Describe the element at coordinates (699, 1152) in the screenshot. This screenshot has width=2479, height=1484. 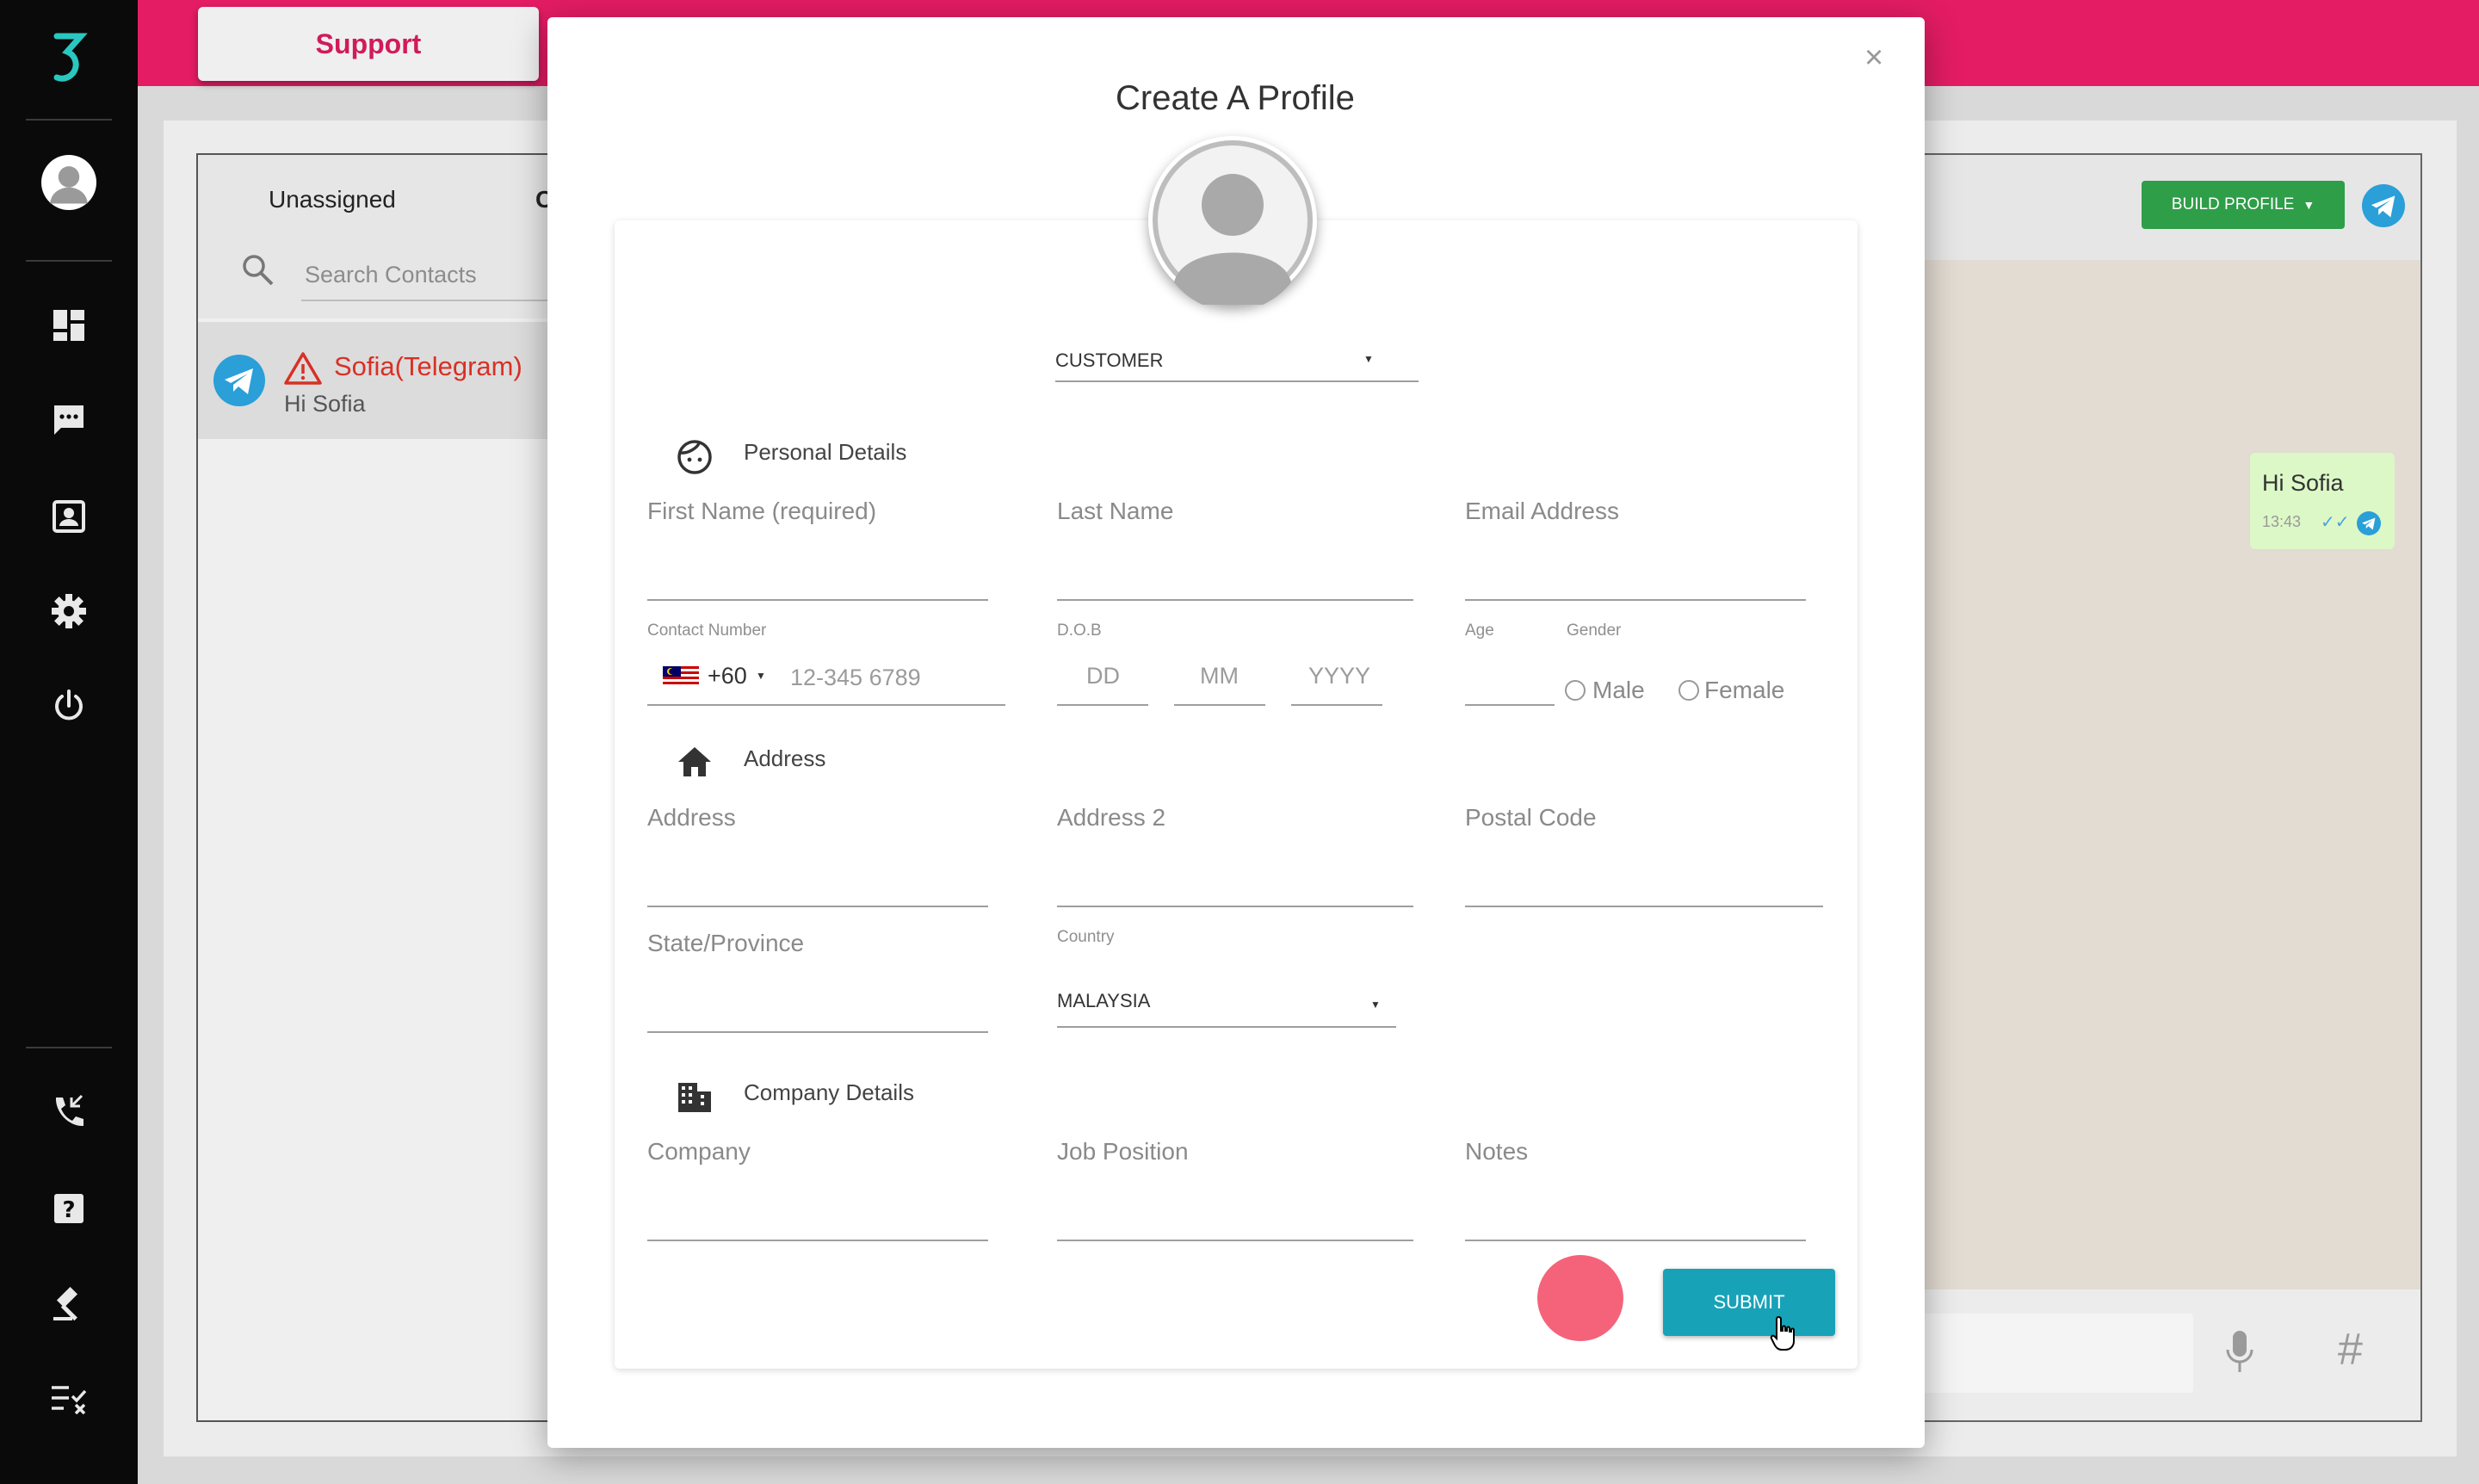
I see `company-field: Company` at that location.